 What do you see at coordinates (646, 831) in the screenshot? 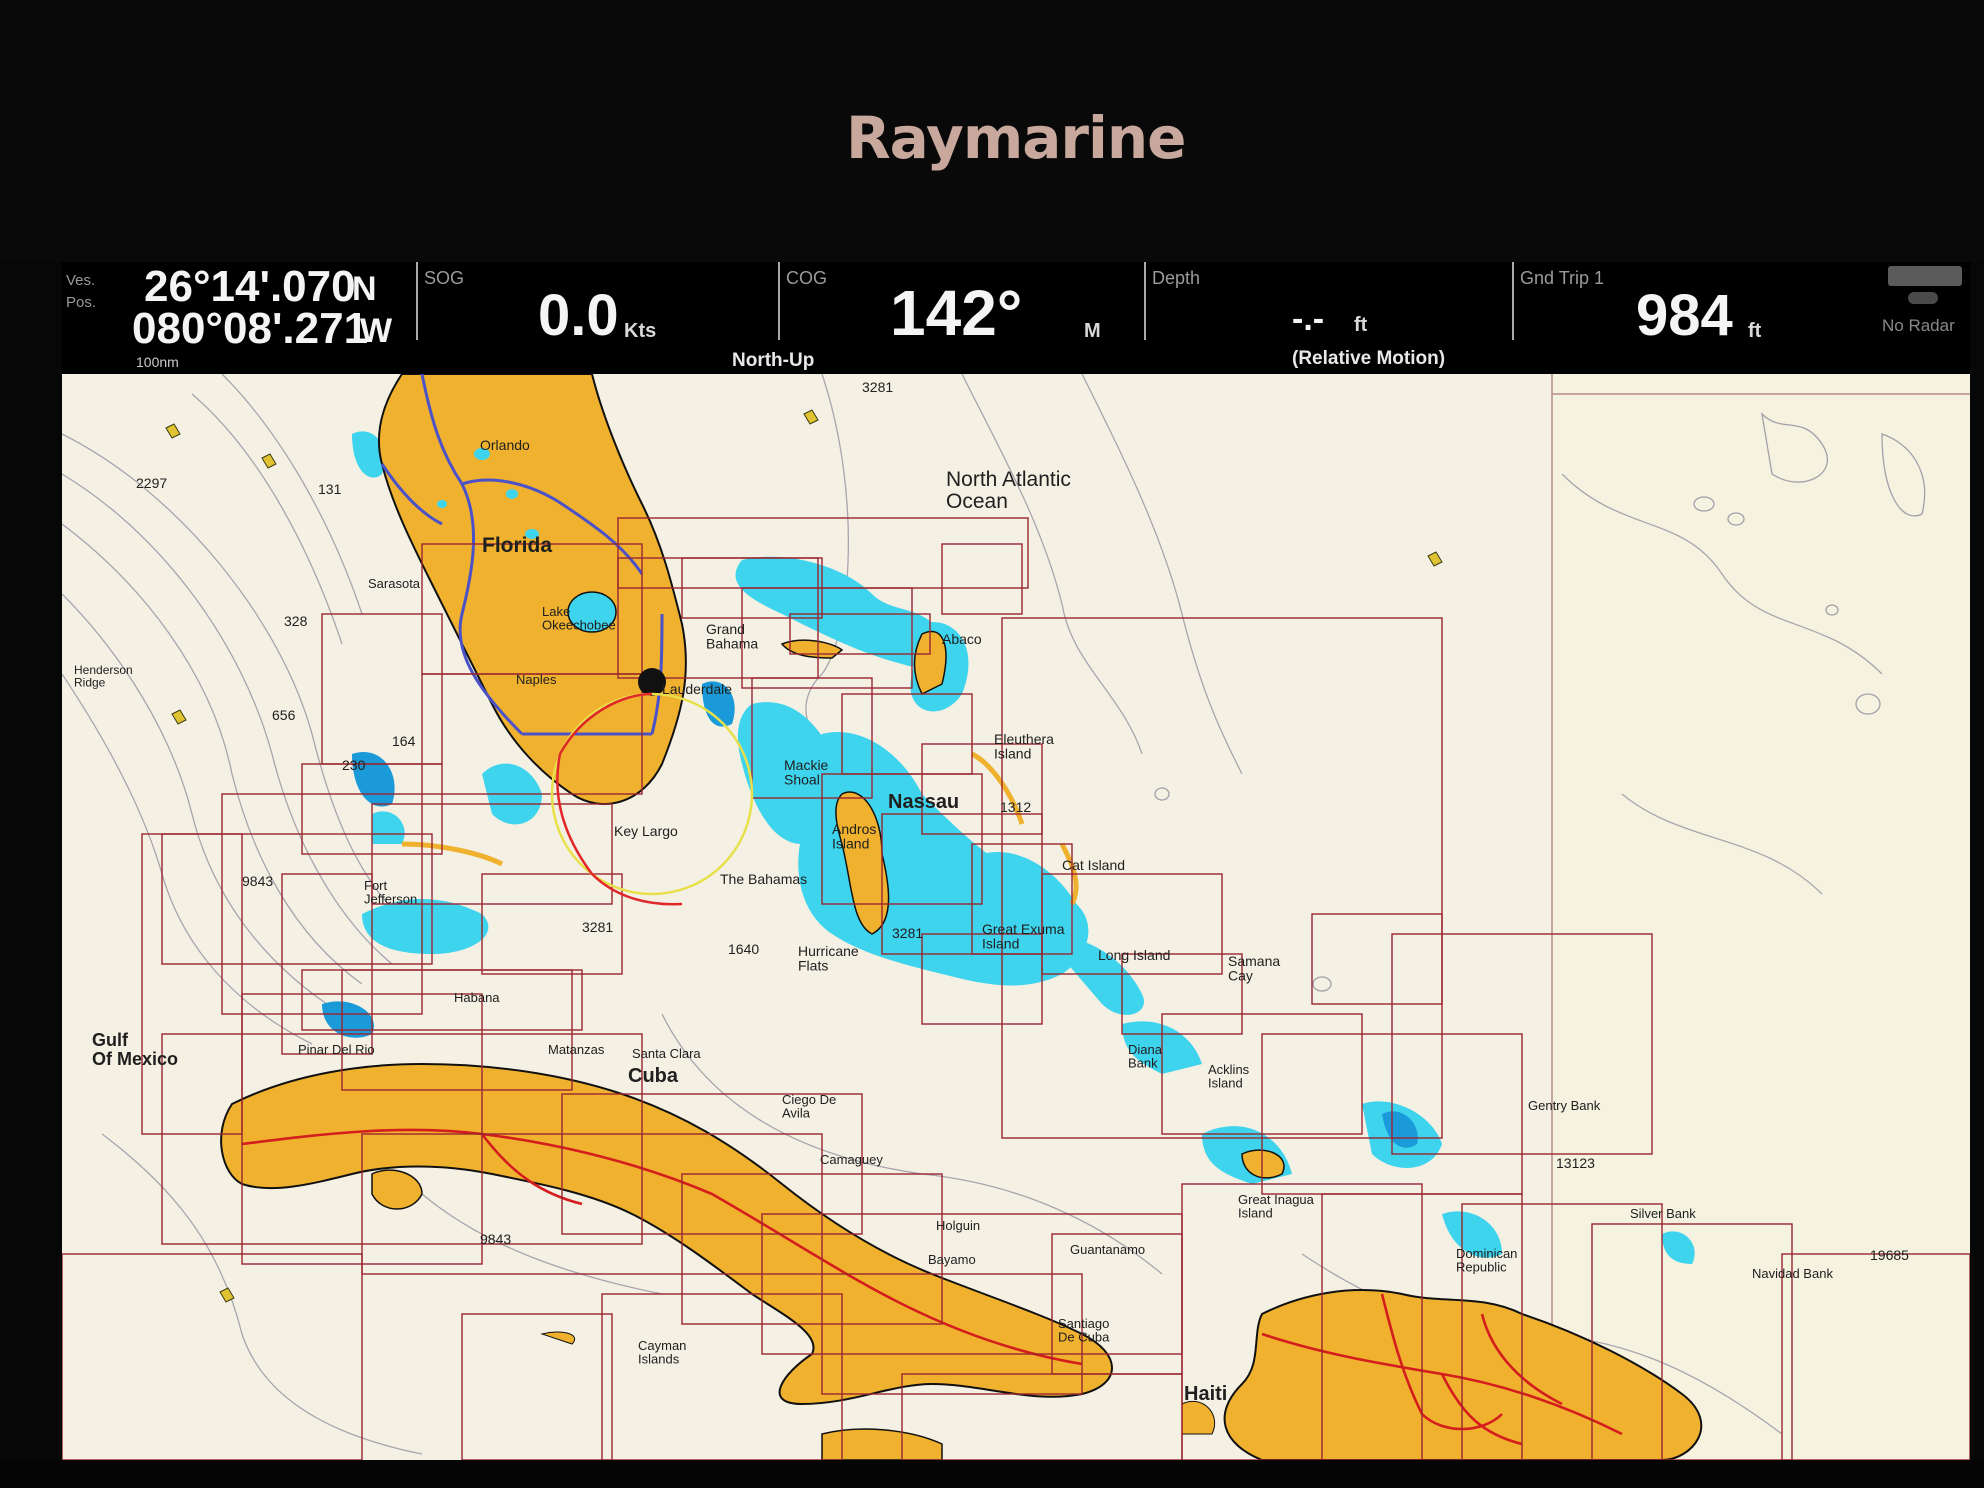
I see `label-key-largo: Key Largo` at bounding box center [646, 831].